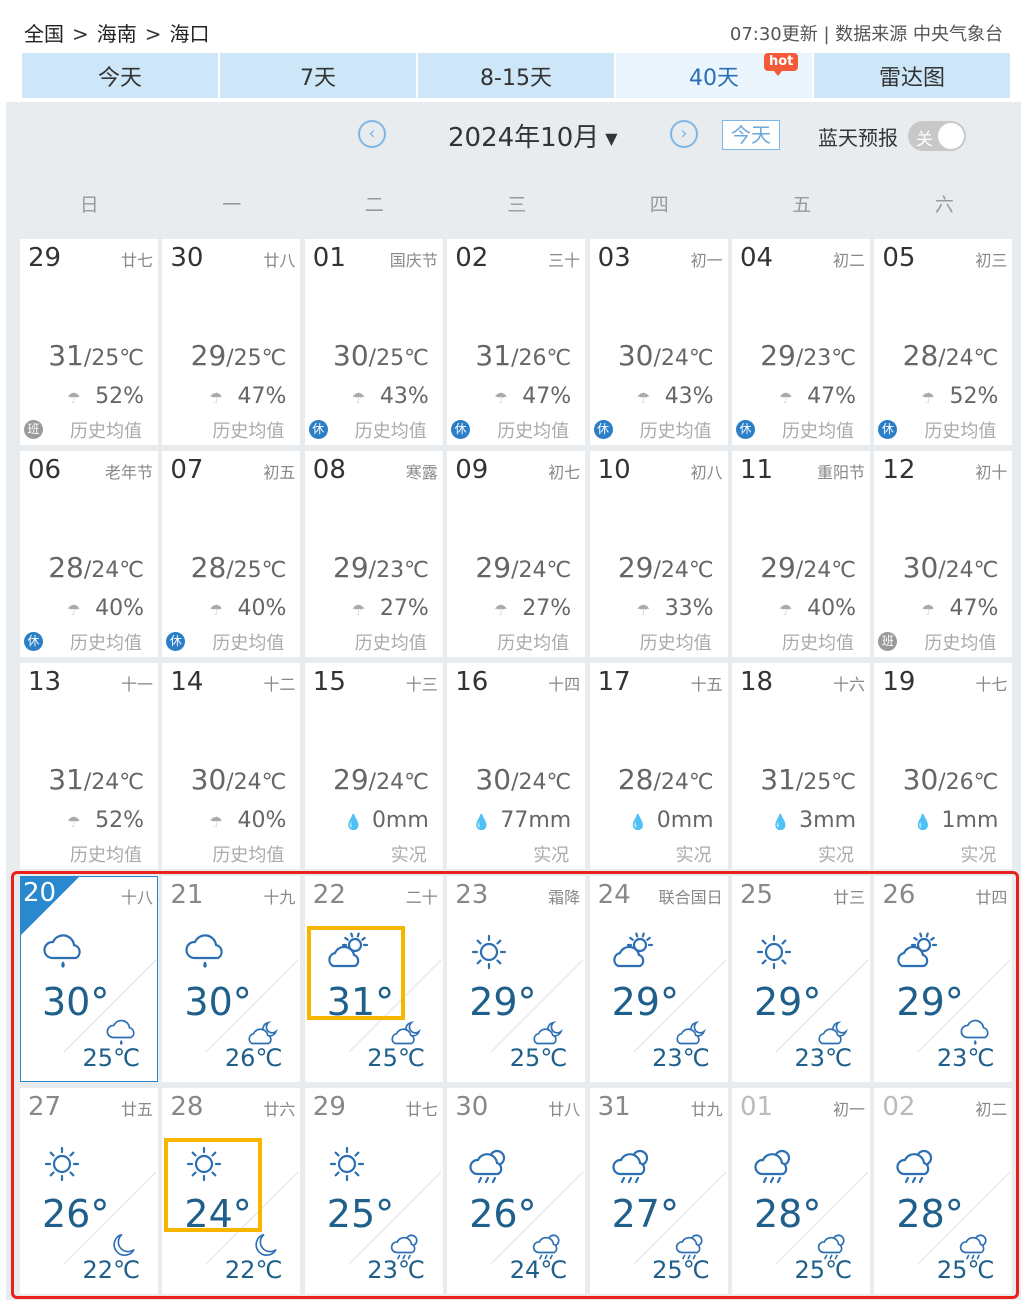  Describe the element at coordinates (516, 766) in the screenshot. I see `day-cell: 16 十四 30/24℃ 💧 77mm 实况` at that location.